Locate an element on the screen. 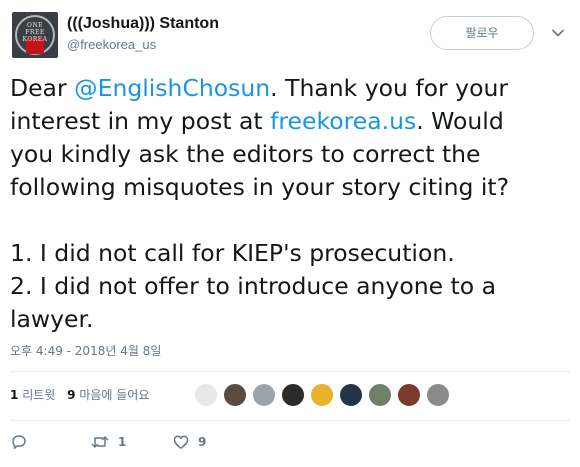 The height and width of the screenshot is (467, 580). screen-name: @freekorea_us is located at coordinates (143, 45).